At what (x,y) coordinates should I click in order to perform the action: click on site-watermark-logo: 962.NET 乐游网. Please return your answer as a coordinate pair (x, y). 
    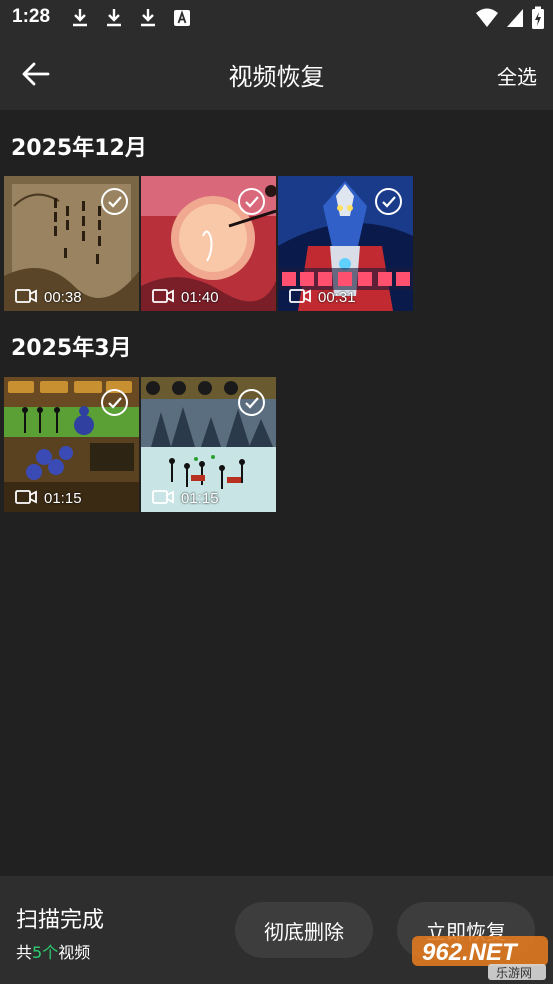
    Looking at the image, I should click on (480, 958).